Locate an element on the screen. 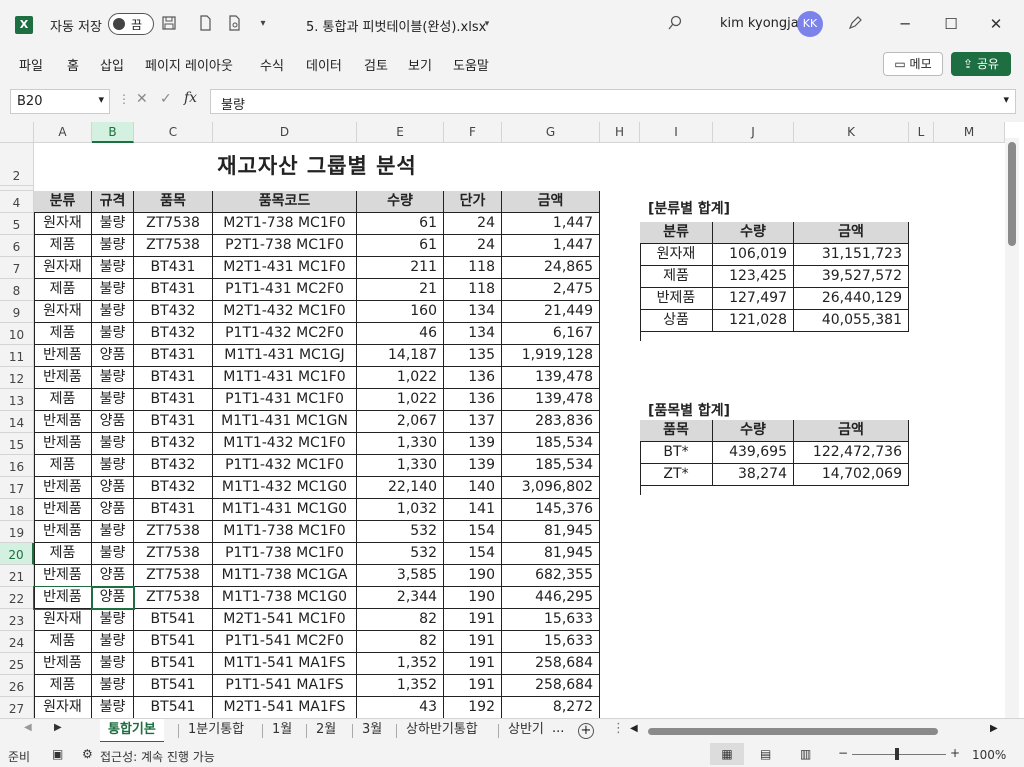  main-table-cell: 532 is located at coordinates (400, 554).